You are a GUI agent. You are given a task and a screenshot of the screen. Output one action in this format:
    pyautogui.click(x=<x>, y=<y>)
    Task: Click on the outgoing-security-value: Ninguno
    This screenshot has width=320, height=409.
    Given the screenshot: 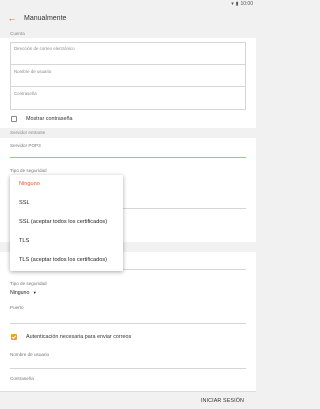 What is the action you would take?
    pyautogui.click(x=20, y=293)
    